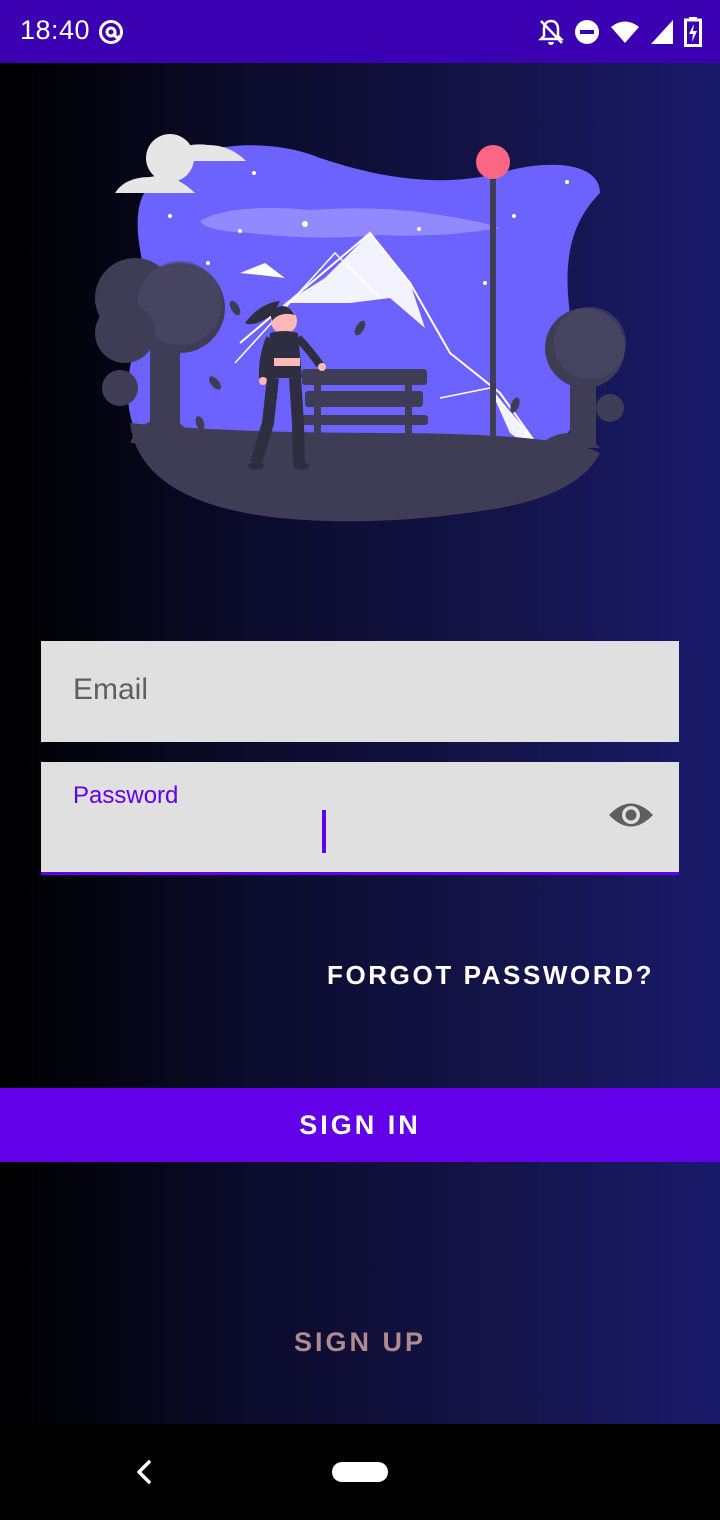 This screenshot has width=720, height=1520. I want to click on email-label: Email, so click(111, 689).